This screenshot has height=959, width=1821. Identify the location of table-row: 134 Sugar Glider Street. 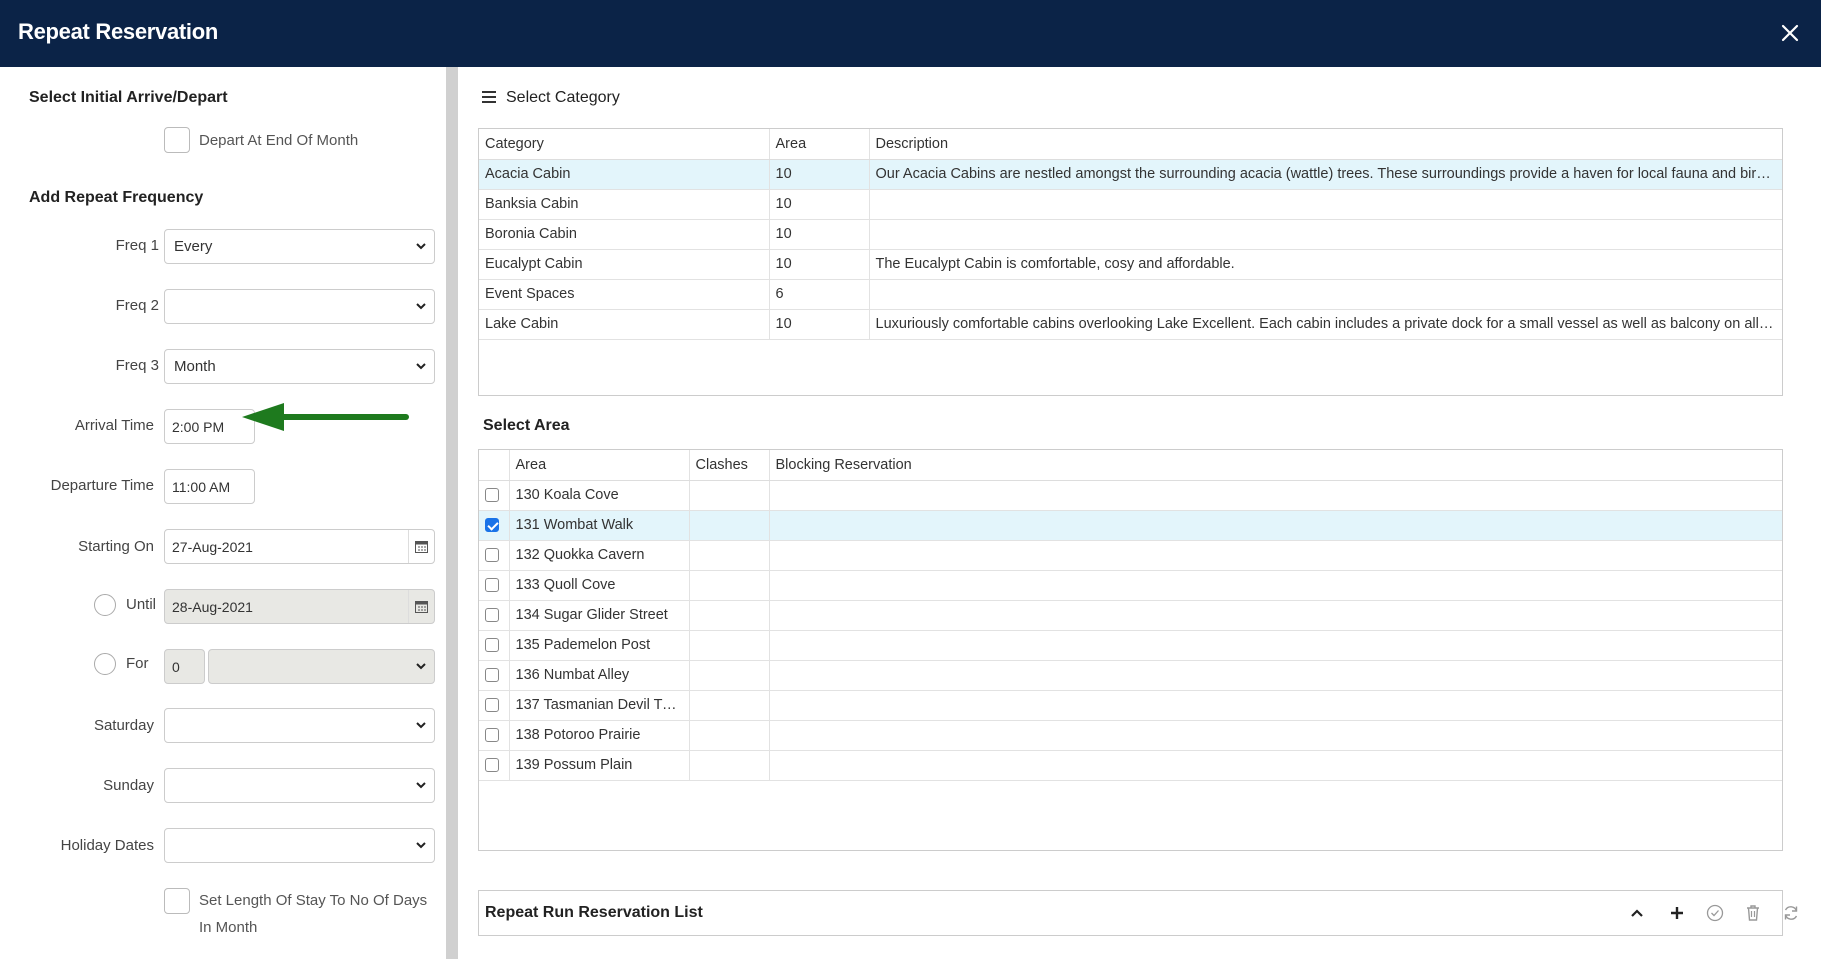
(1130, 615).